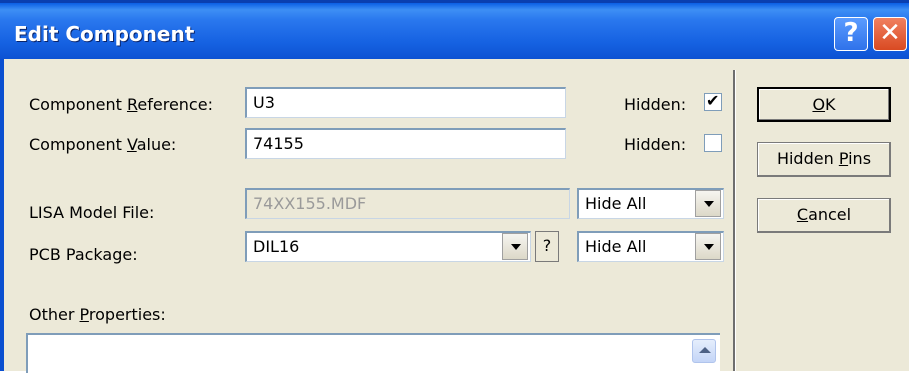  Describe the element at coordinates (276, 246) in the screenshot. I see `pcb-package-value: DIL16` at that location.